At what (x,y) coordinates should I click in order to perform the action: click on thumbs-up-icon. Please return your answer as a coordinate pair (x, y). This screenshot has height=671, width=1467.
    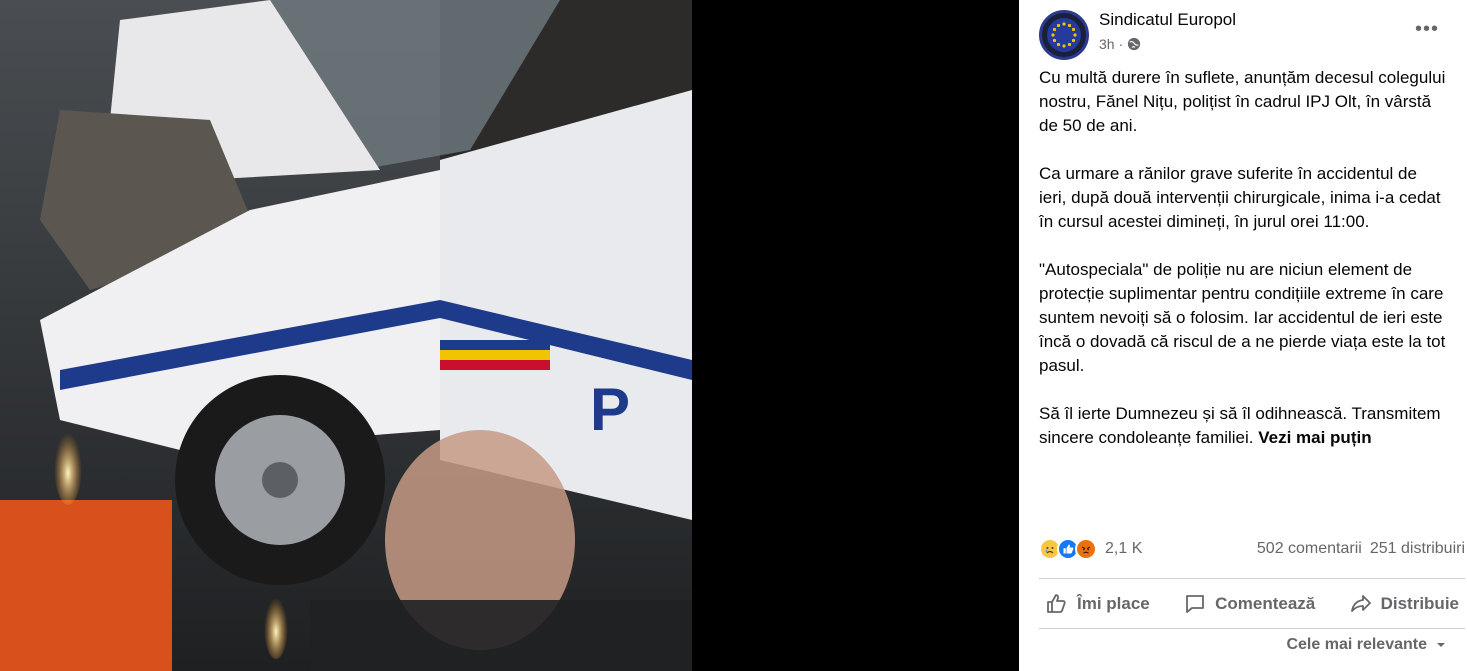
    Looking at the image, I should click on (1056, 603).